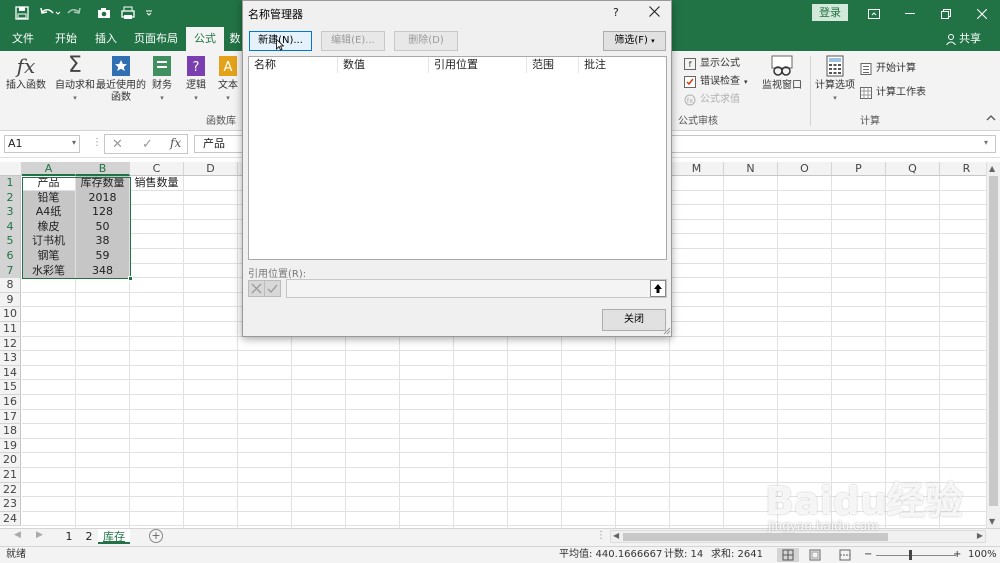 The width and height of the screenshot is (1000, 563). Describe the element at coordinates (10, 475) in the screenshot. I see `row-header-21: 21` at that location.